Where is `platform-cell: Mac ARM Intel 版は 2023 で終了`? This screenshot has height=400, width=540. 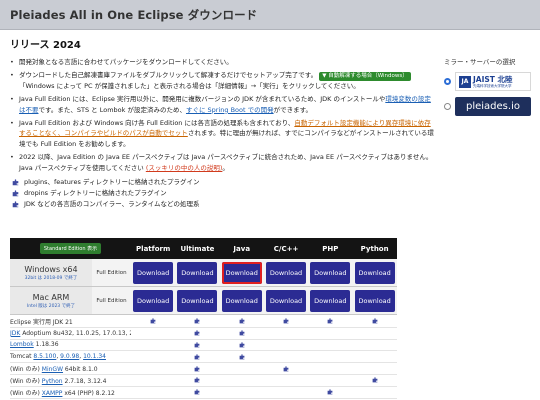
platform-cell: Mac ARM Intel 版は 2023 で終了 is located at coordinates (51, 300).